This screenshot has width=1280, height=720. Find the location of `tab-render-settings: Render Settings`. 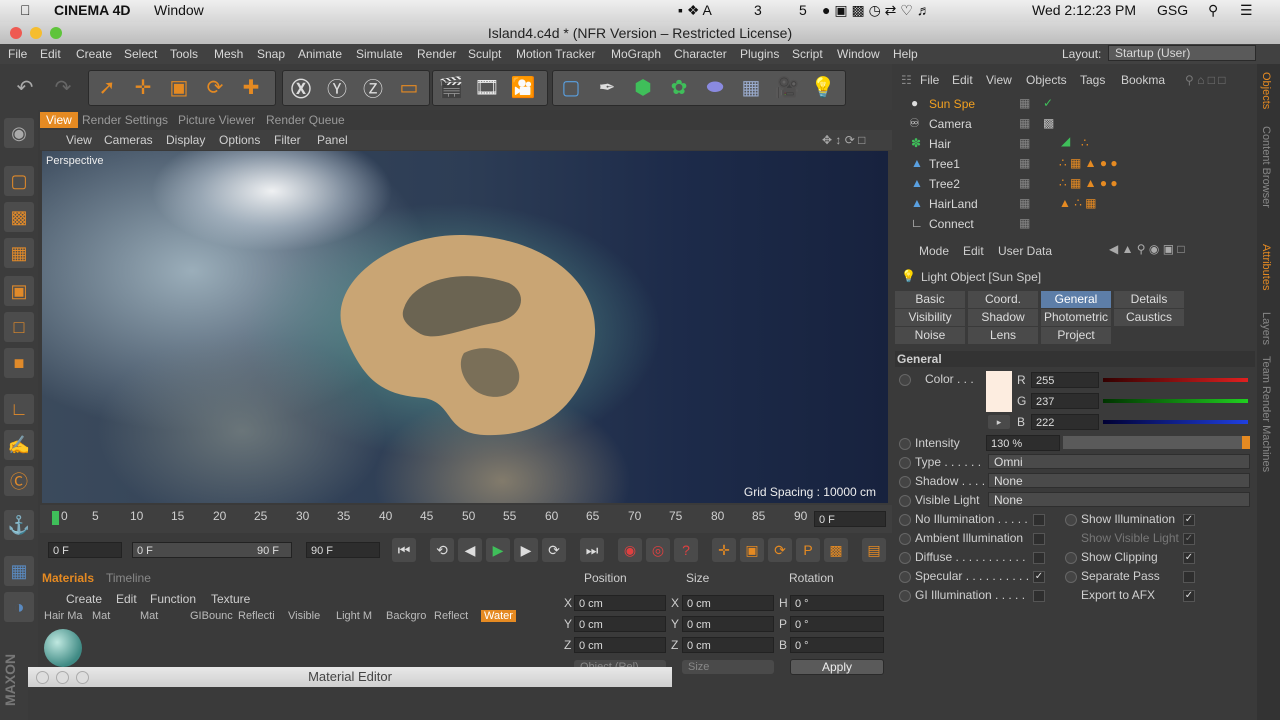

tab-render-settings: Render Settings is located at coordinates (125, 120).